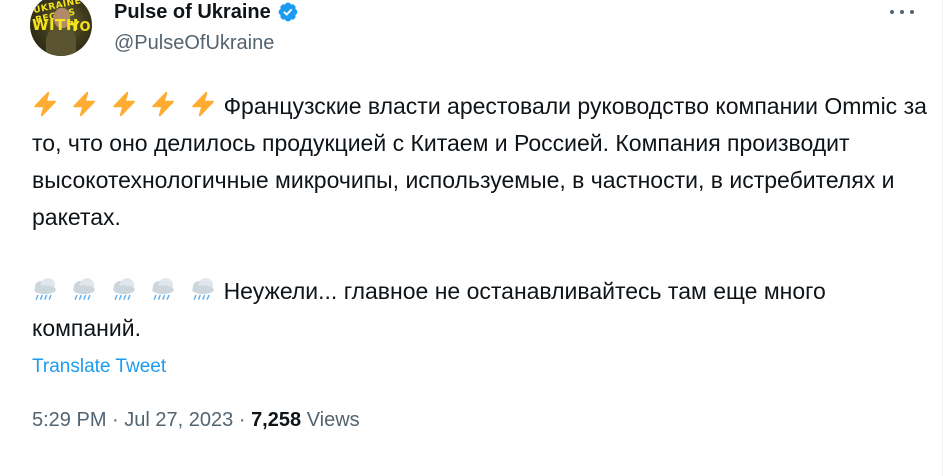  What do you see at coordinates (192, 12) in the screenshot?
I see `author-display-name: Pulse of Ukraine` at bounding box center [192, 12].